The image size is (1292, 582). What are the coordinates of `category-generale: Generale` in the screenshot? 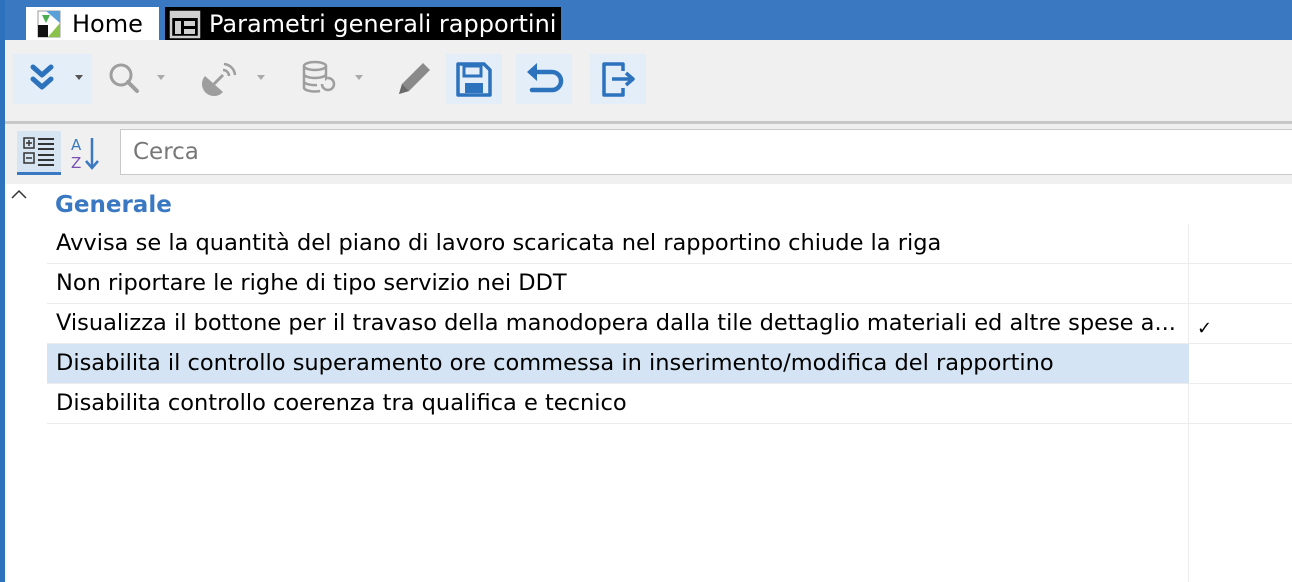 It's located at (113, 205).